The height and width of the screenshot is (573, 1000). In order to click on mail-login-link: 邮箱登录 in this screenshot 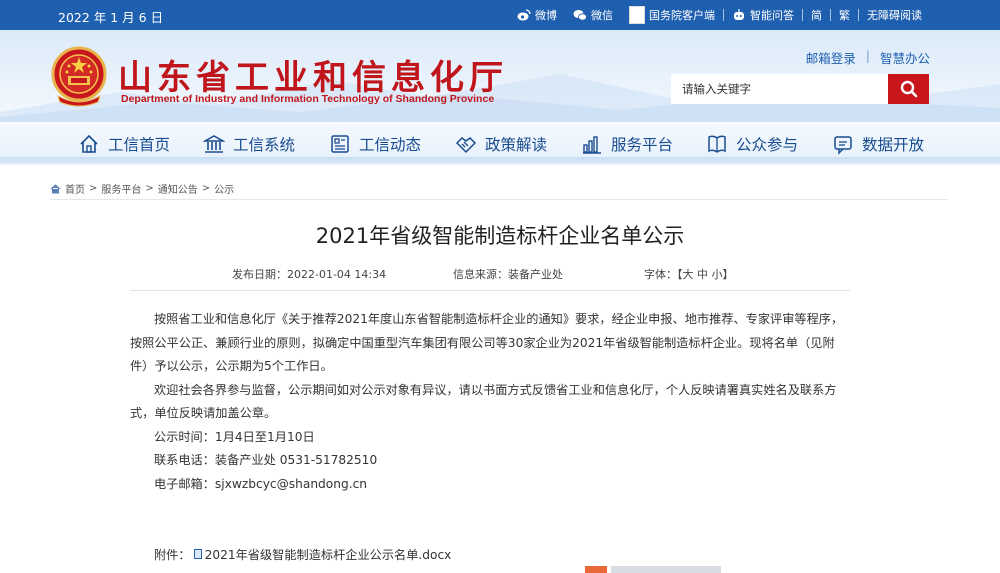, I will do `click(831, 57)`.